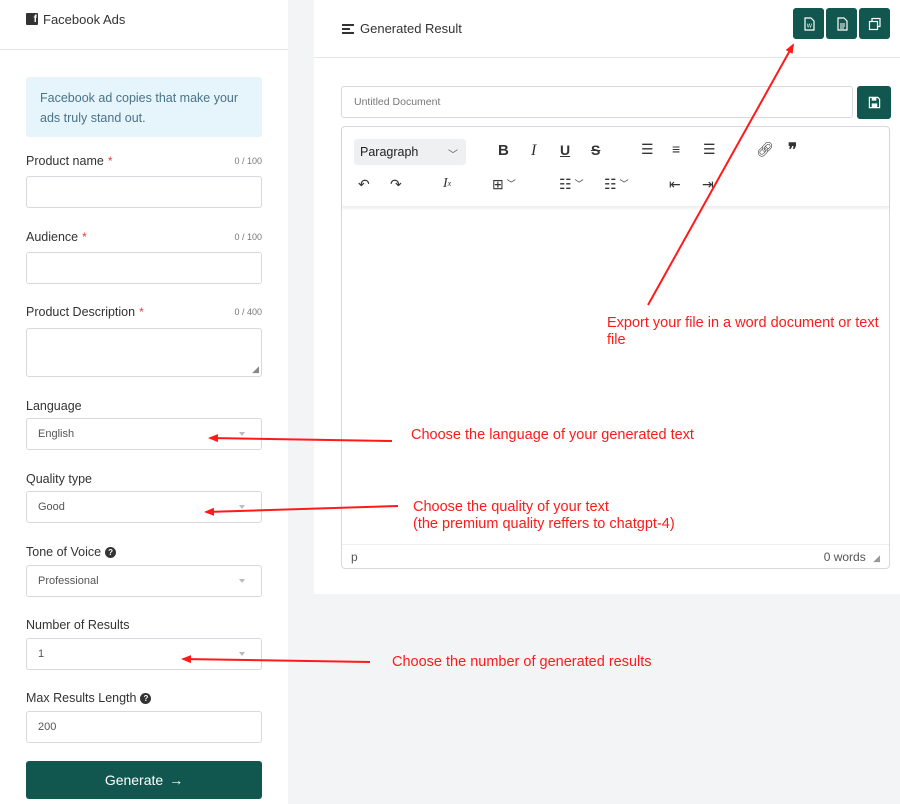  Describe the element at coordinates (301, 510) in the screenshot. I see `arrow-to-quality-select` at that location.